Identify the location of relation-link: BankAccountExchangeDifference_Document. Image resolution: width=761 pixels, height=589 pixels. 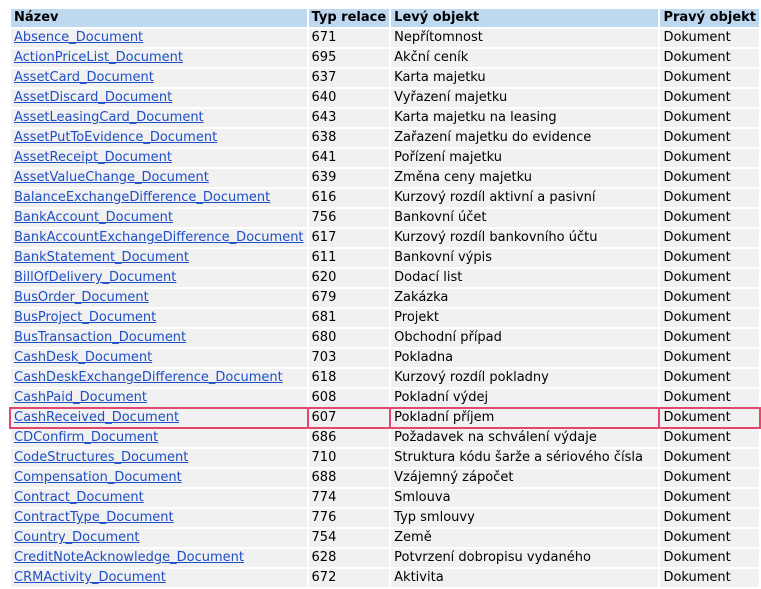
(159, 237).